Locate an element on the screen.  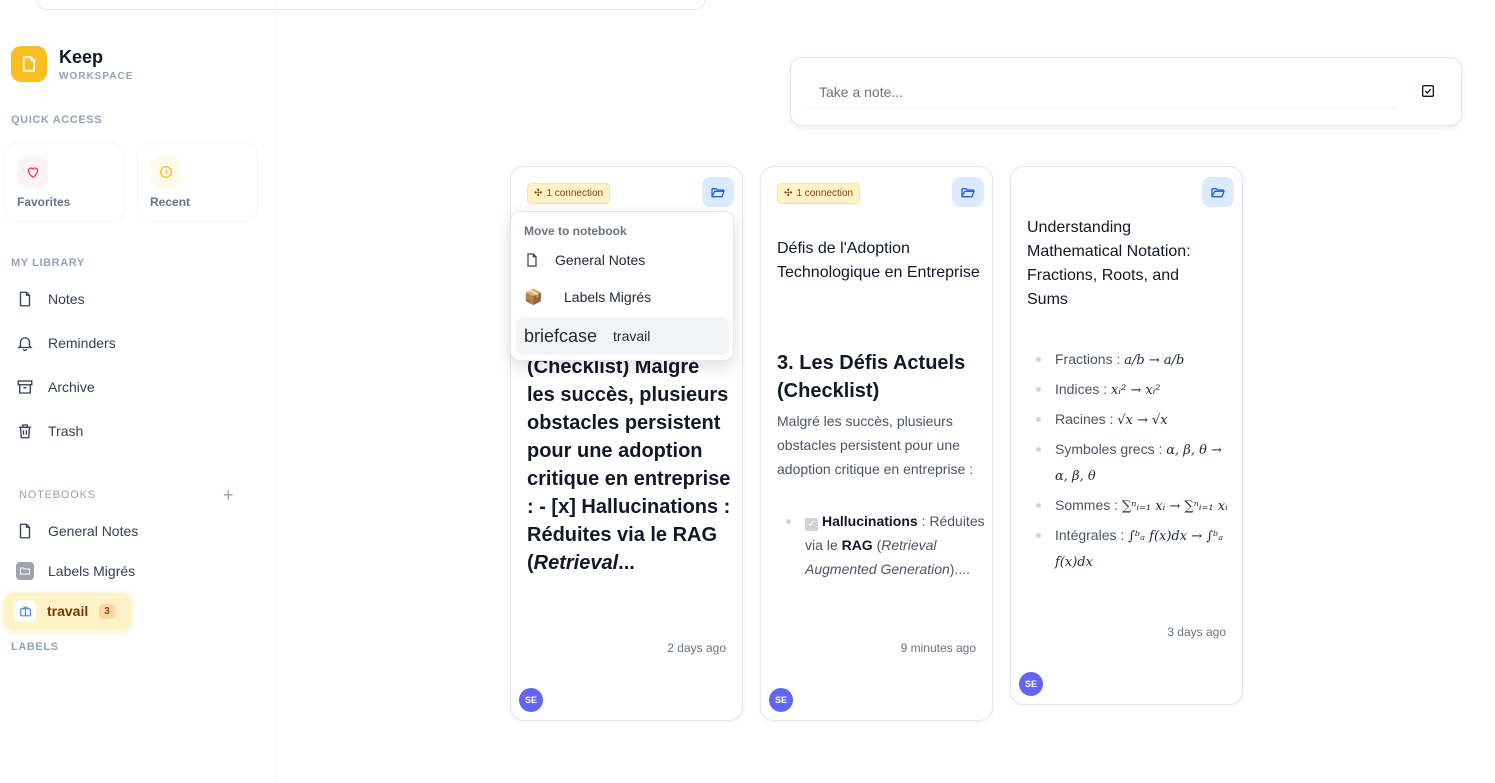
note-timestamp: 9 minutes ago is located at coordinates (938, 648).